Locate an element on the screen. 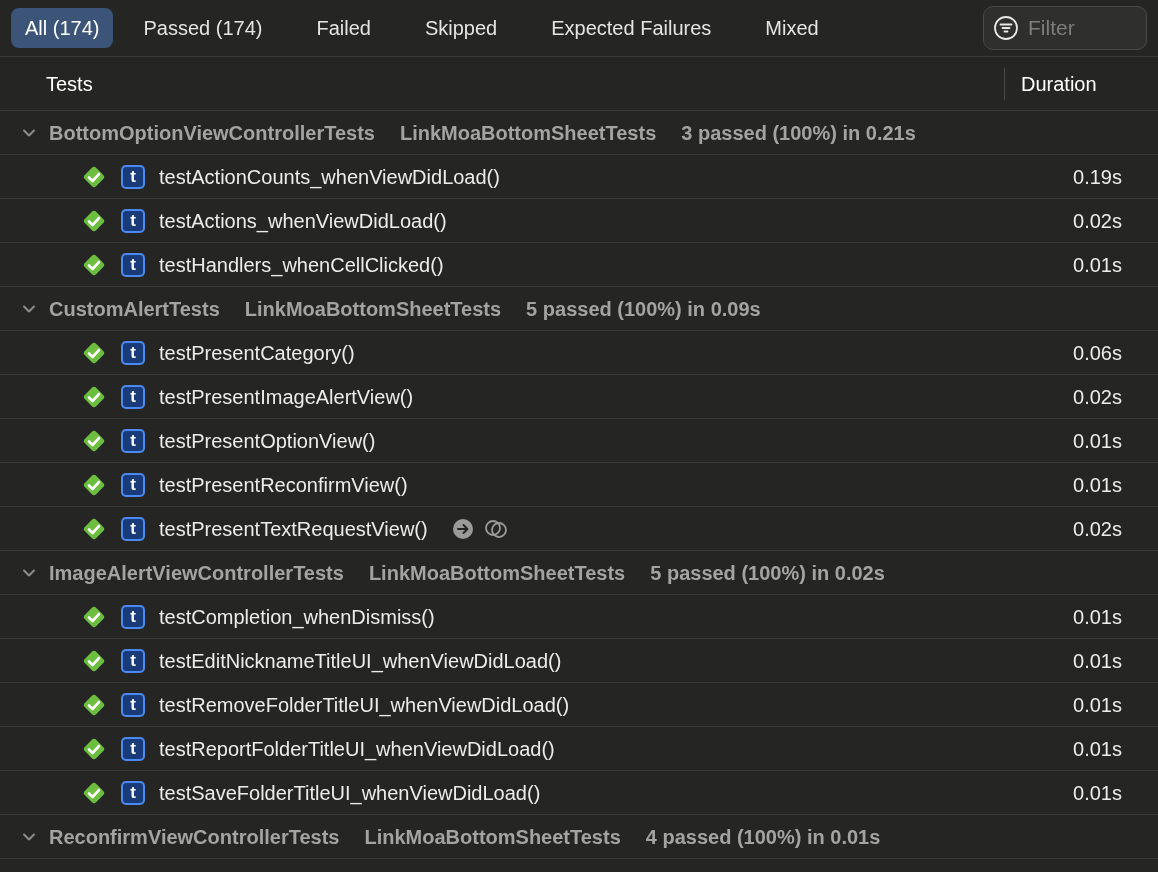  filter-tab: Failed is located at coordinates (343, 28).